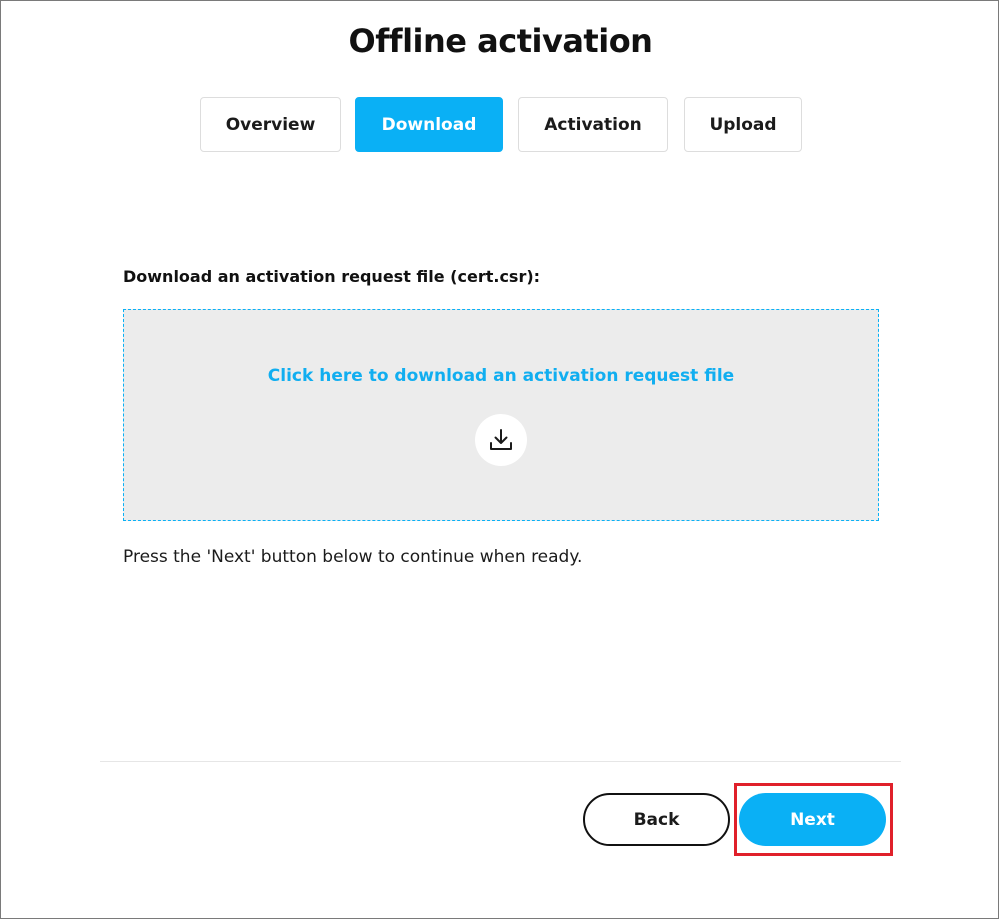 The width and height of the screenshot is (1001, 922). Describe the element at coordinates (656, 819) in the screenshot. I see `back-button: Back` at that location.